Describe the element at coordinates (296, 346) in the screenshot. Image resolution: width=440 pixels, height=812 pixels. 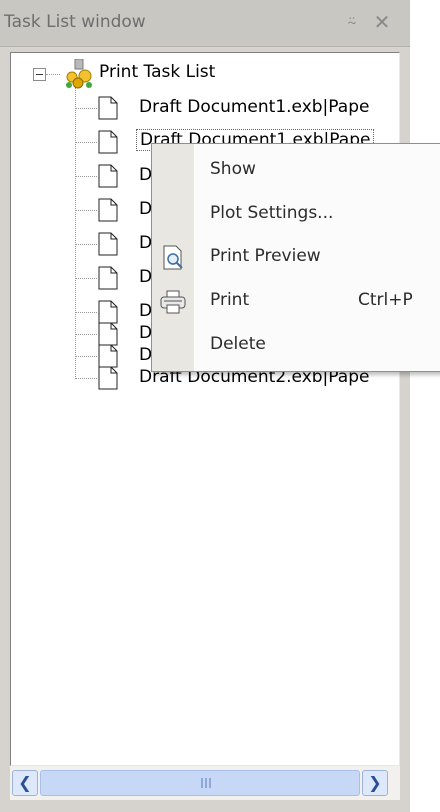
I see `menu-item-delete: Delete` at that location.